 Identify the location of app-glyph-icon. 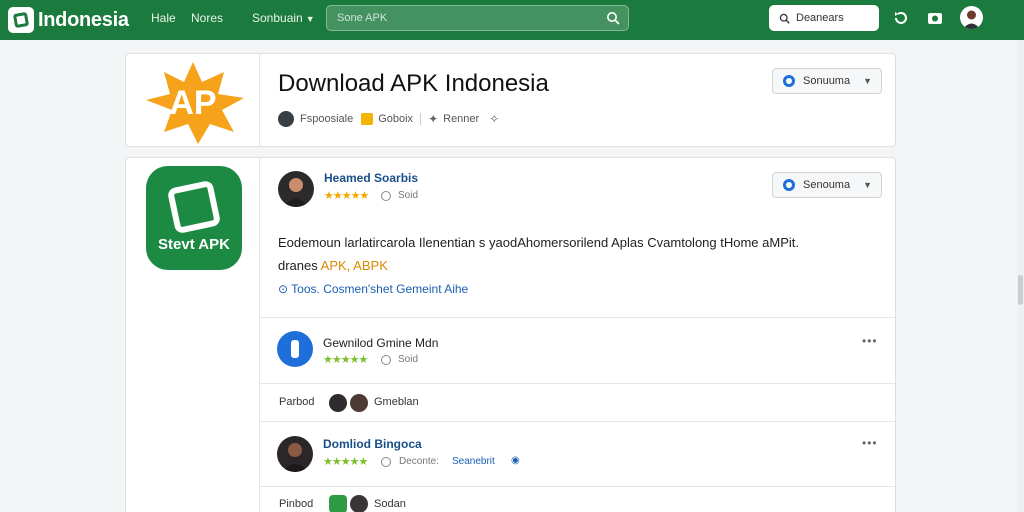
(194, 206).